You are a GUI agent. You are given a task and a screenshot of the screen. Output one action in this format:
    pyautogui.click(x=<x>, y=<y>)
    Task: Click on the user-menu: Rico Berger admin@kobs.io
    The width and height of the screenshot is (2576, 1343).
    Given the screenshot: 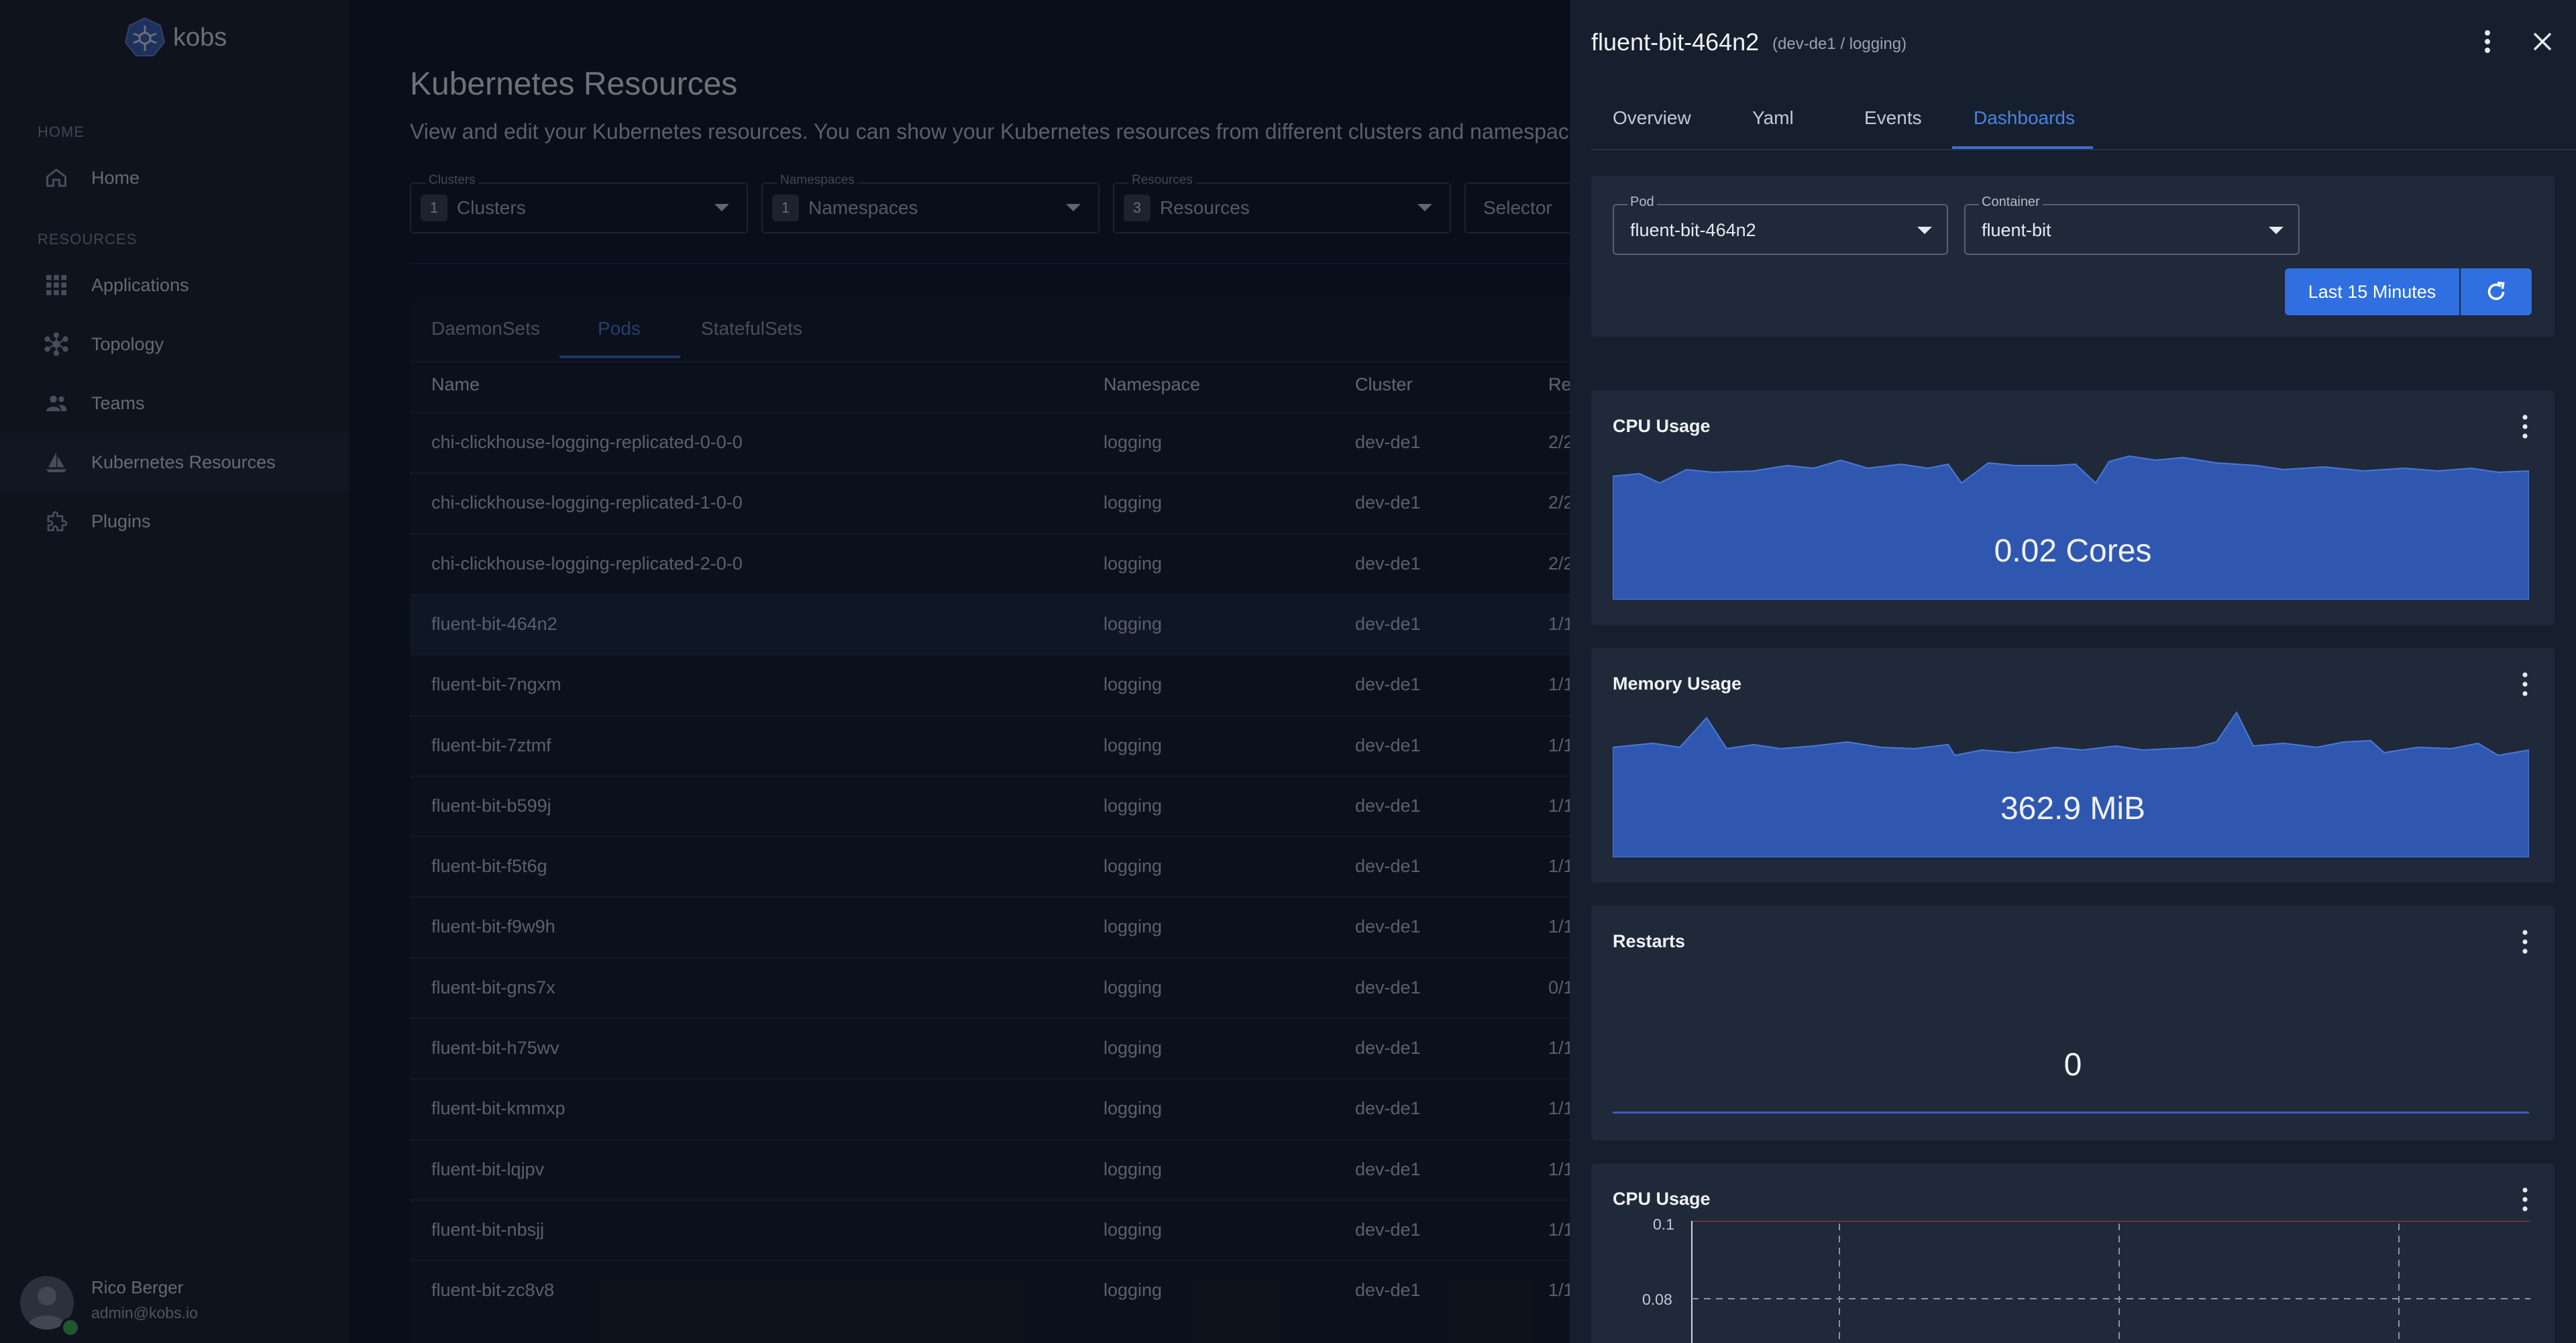 What is the action you would take?
    pyautogui.click(x=174, y=1300)
    